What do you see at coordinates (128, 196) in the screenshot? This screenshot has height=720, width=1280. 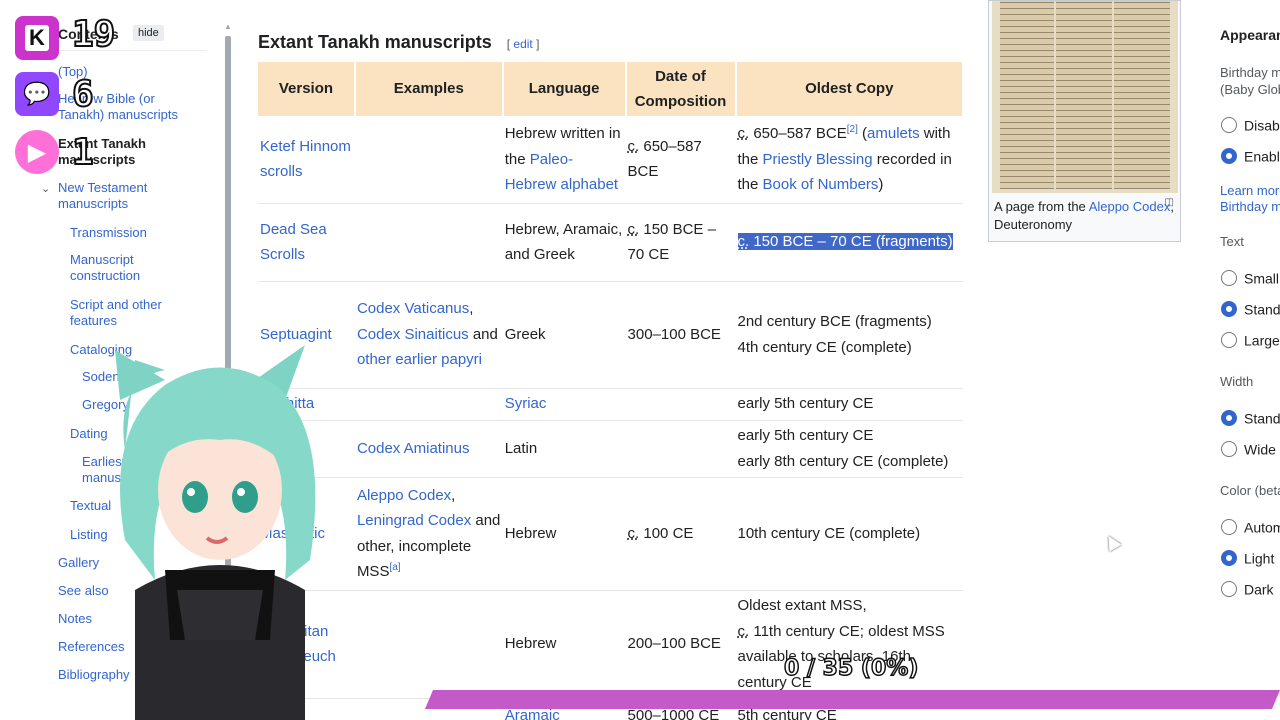 I see `toc-item-new-testament: New Testament manuscripts` at bounding box center [128, 196].